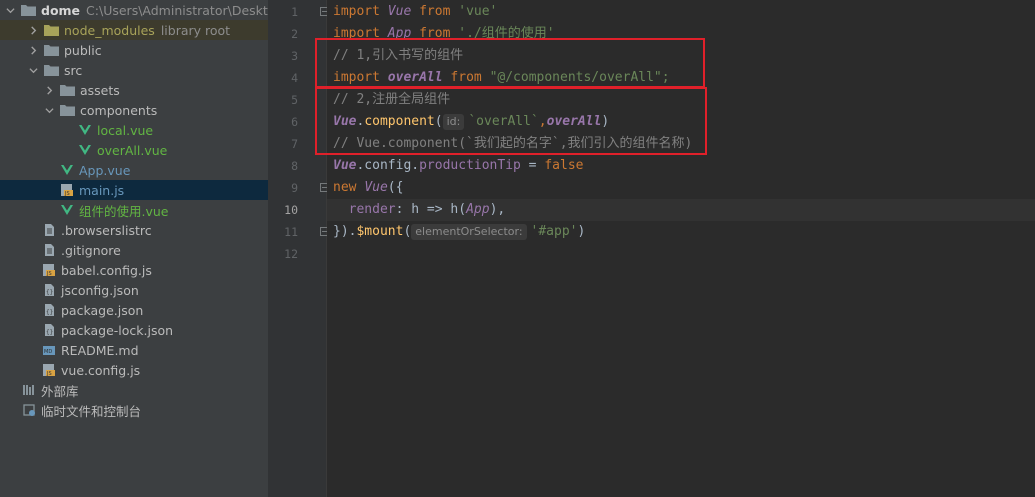 This screenshot has height=497, width=1035. What do you see at coordinates (291, 232) in the screenshot?
I see `line-number: 11` at bounding box center [291, 232].